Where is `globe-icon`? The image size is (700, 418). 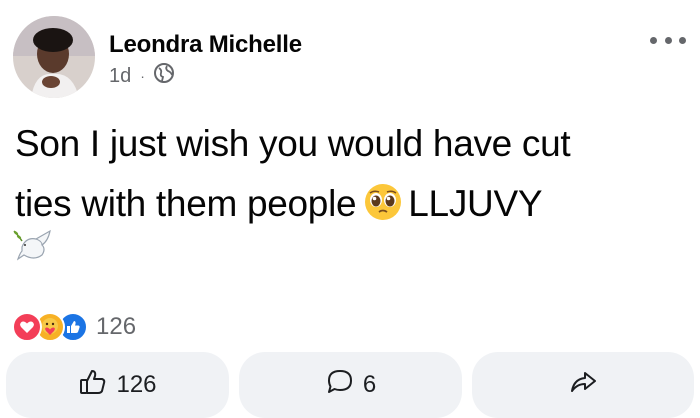 globe-icon is located at coordinates (164, 76).